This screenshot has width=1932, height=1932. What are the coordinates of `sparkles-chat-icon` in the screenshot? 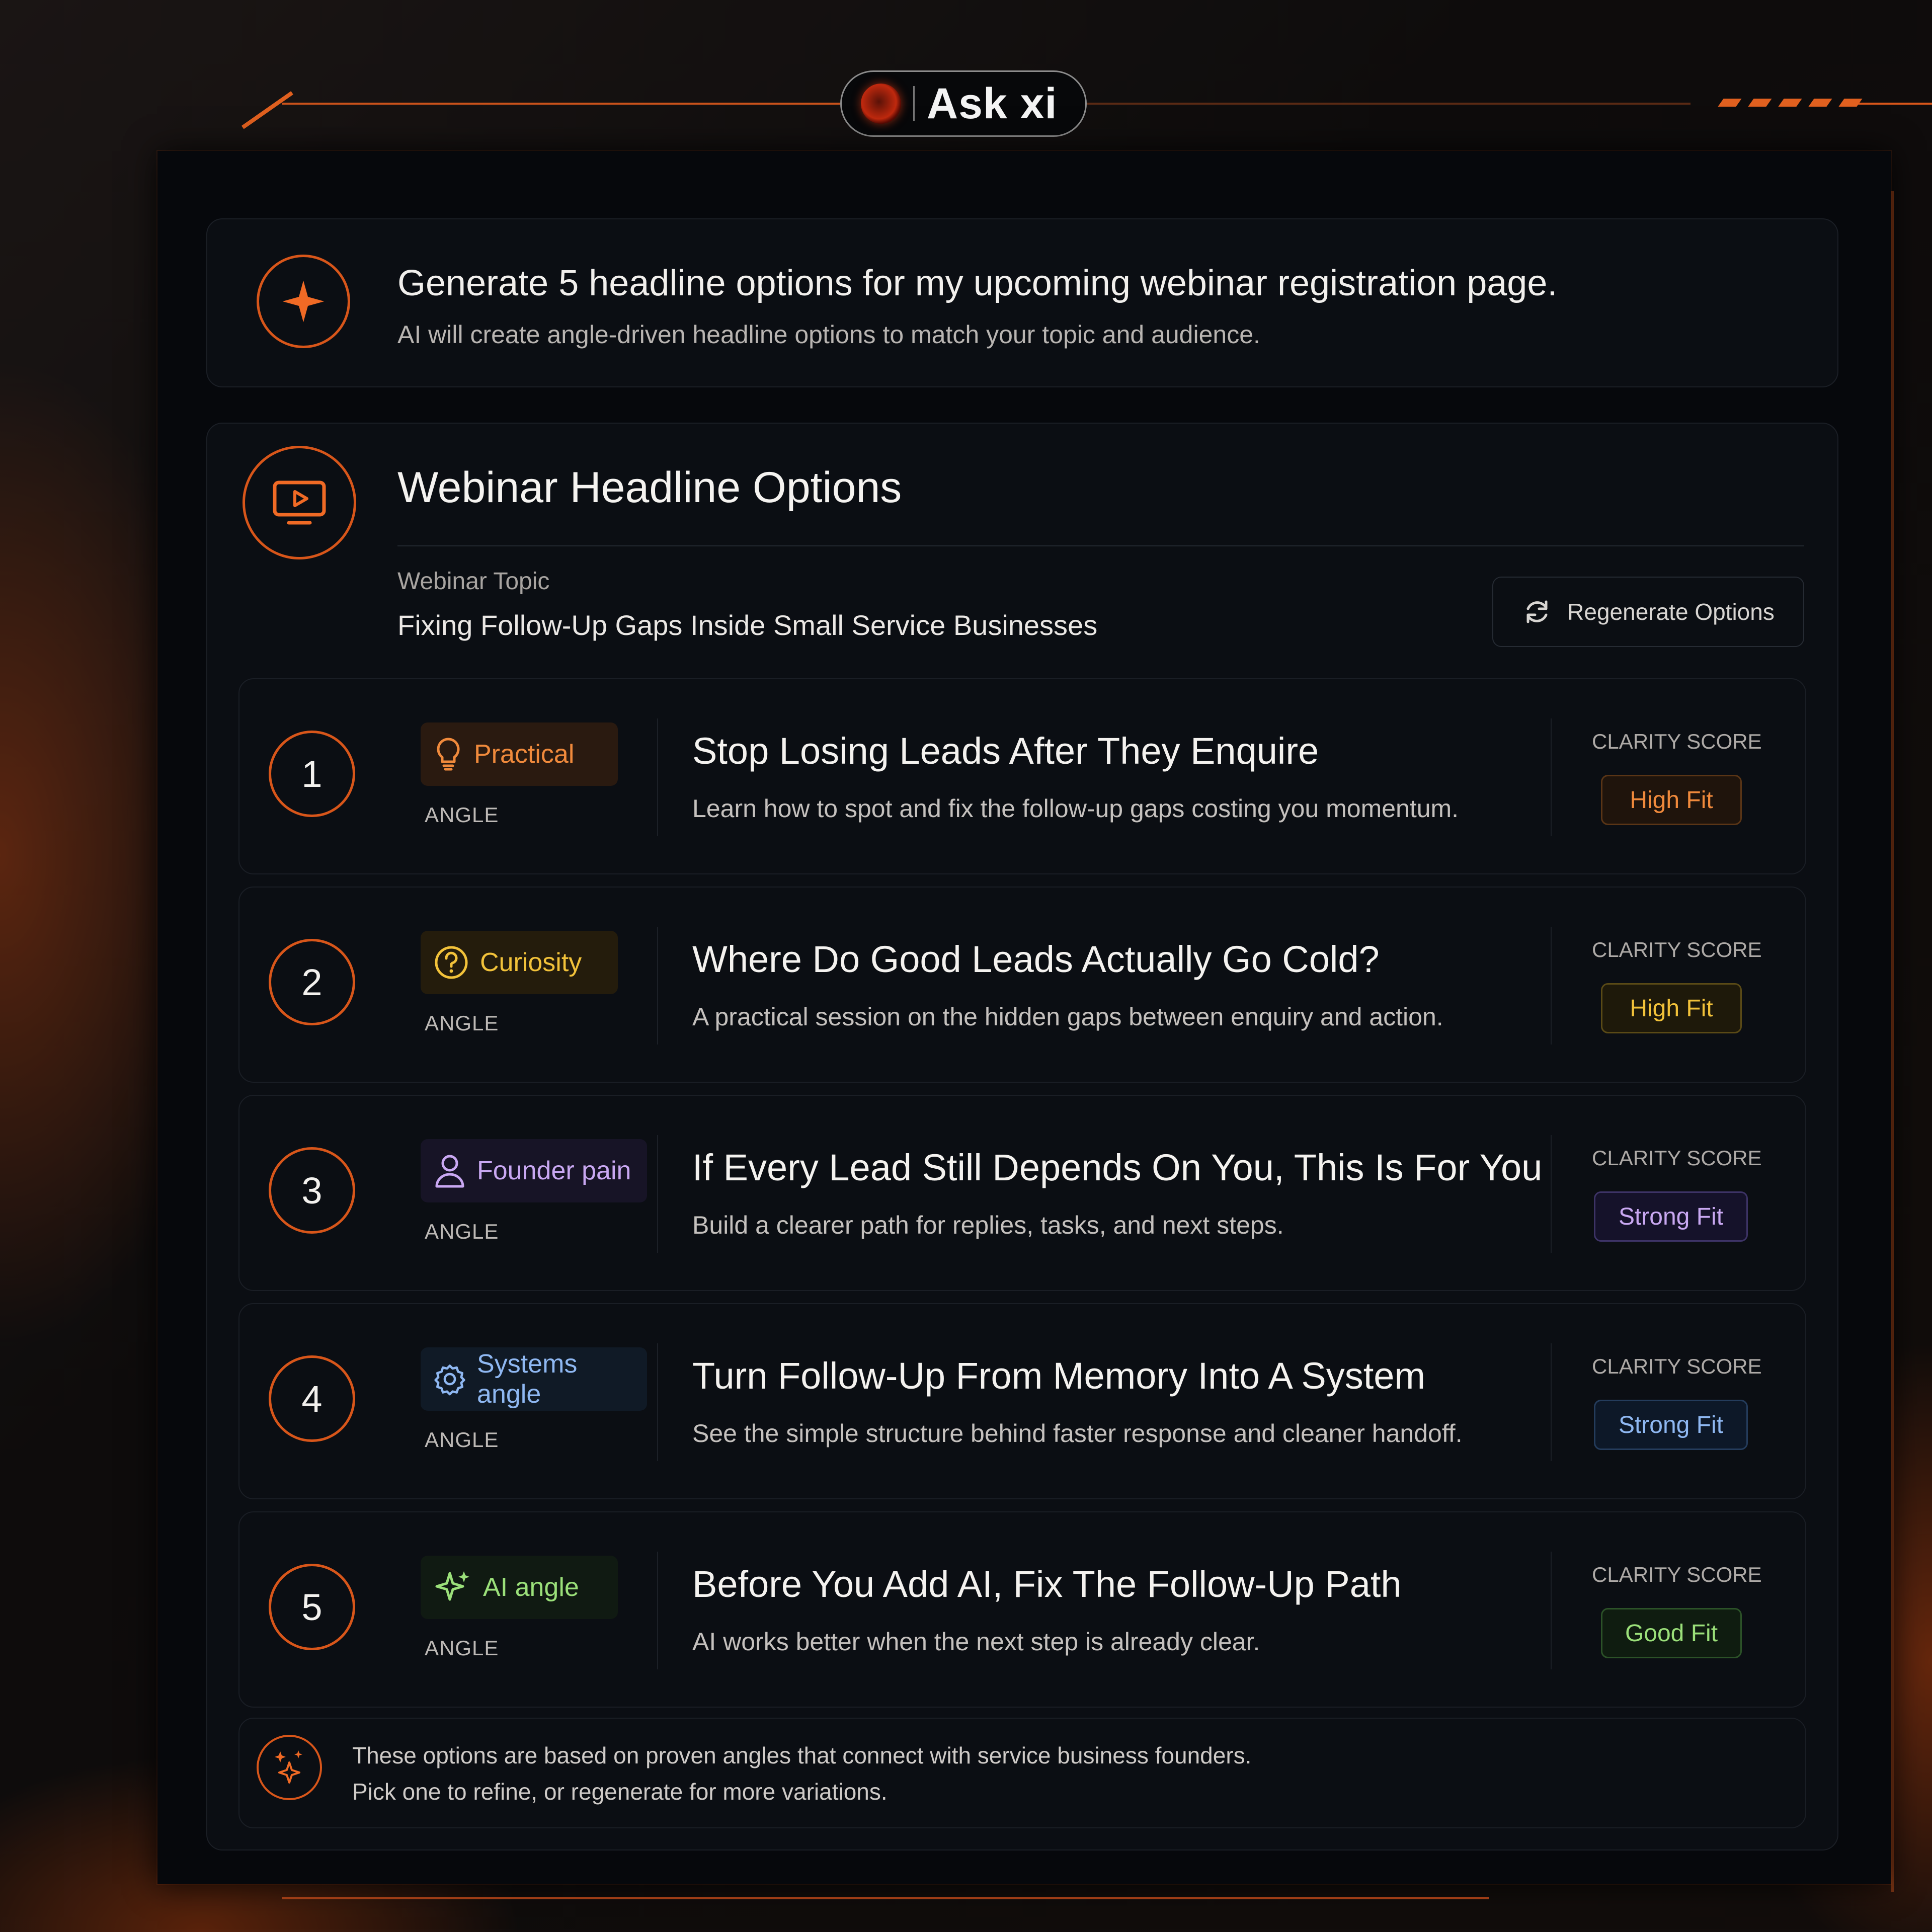 It's located at (289, 1768).